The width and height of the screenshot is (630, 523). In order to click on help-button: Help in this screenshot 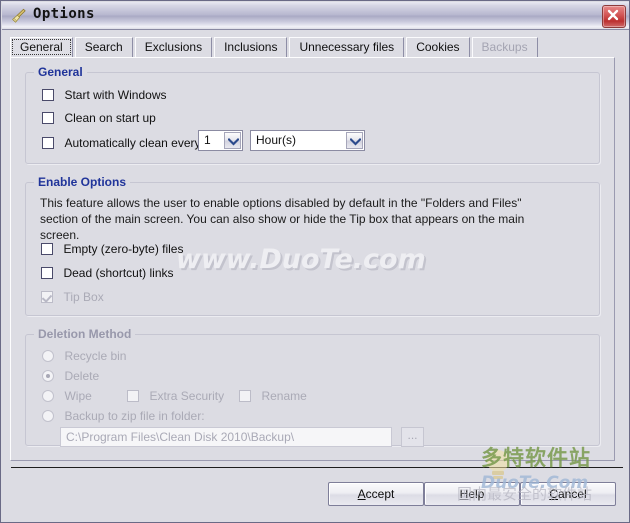, I will do `click(472, 494)`.